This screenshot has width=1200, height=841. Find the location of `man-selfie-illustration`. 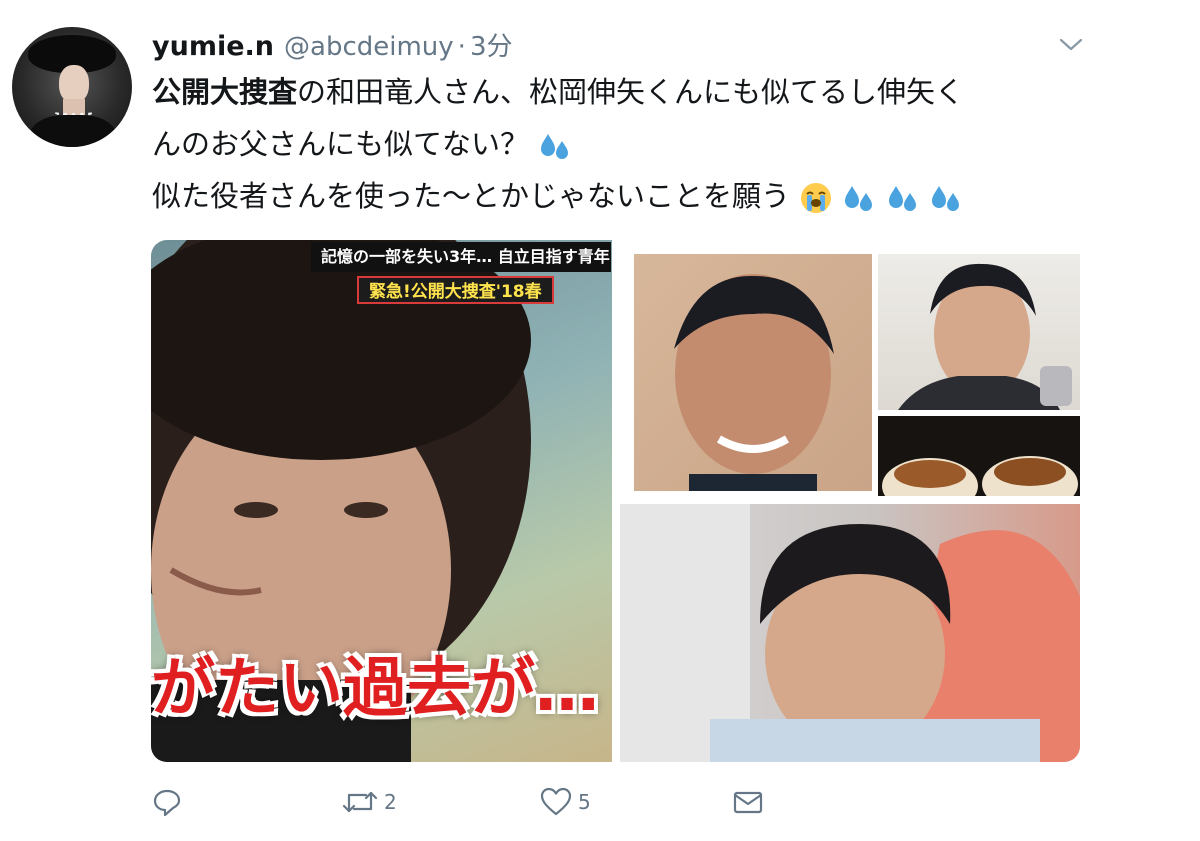

man-selfie-illustration is located at coordinates (985, 336).